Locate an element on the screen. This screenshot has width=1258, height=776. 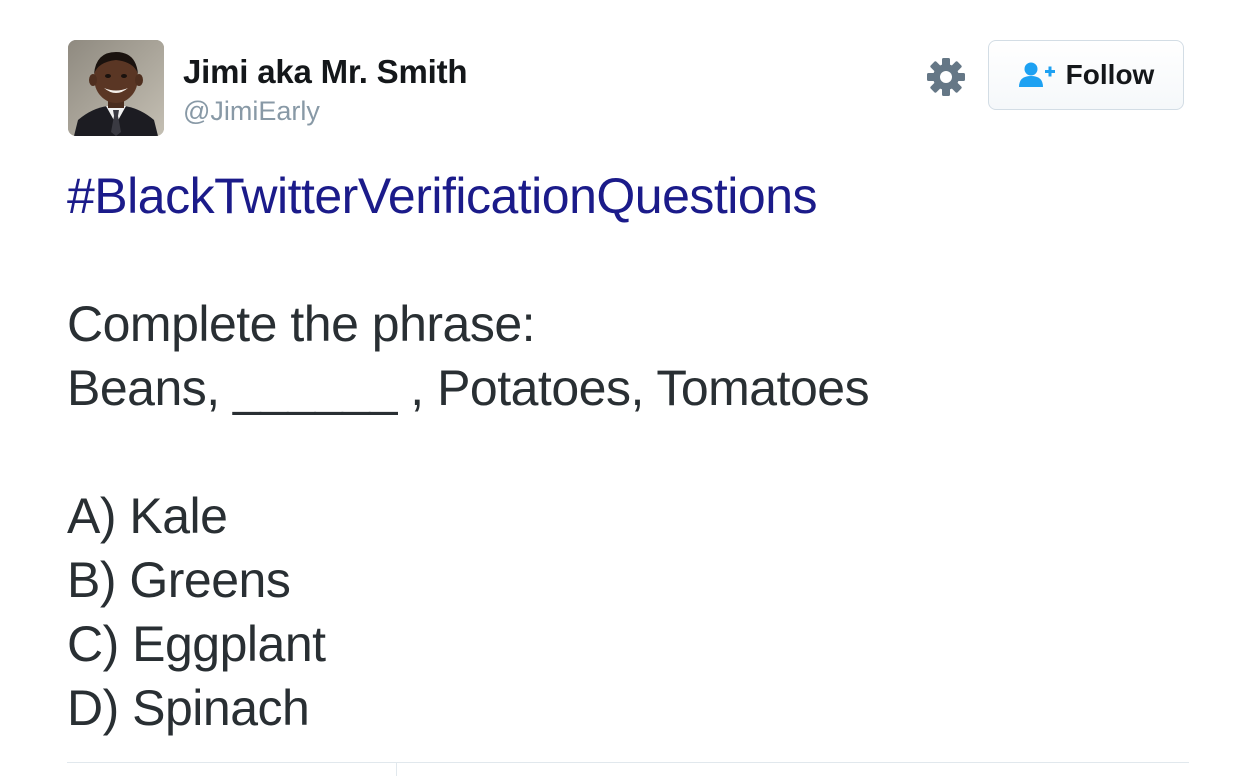
gear-icon is located at coordinates (946, 77).